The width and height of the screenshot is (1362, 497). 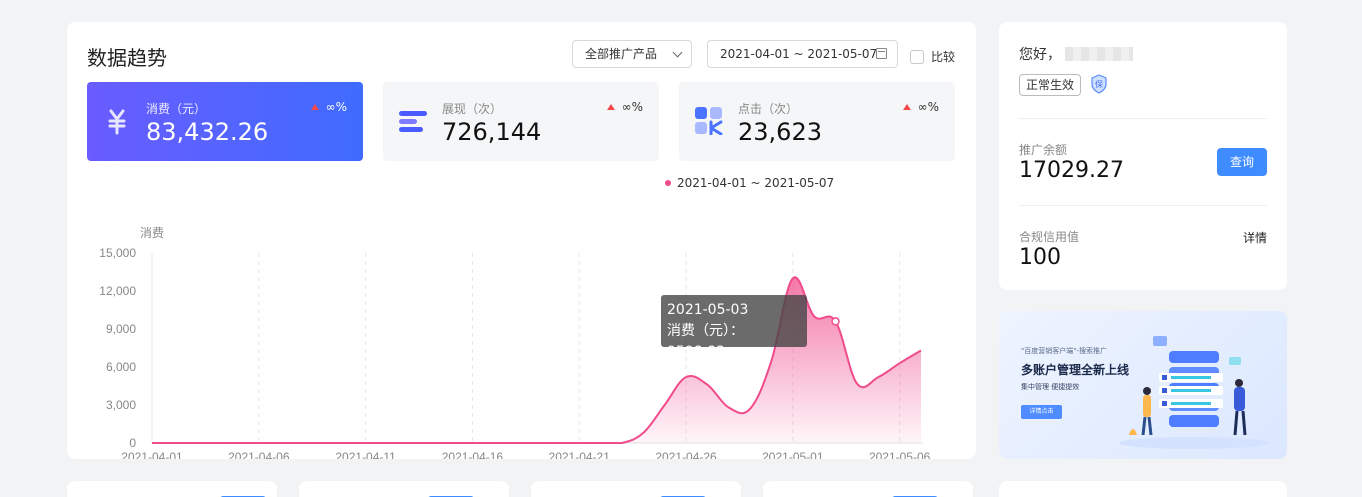 I want to click on greeting-text: 您好，, so click(x=1040, y=55).